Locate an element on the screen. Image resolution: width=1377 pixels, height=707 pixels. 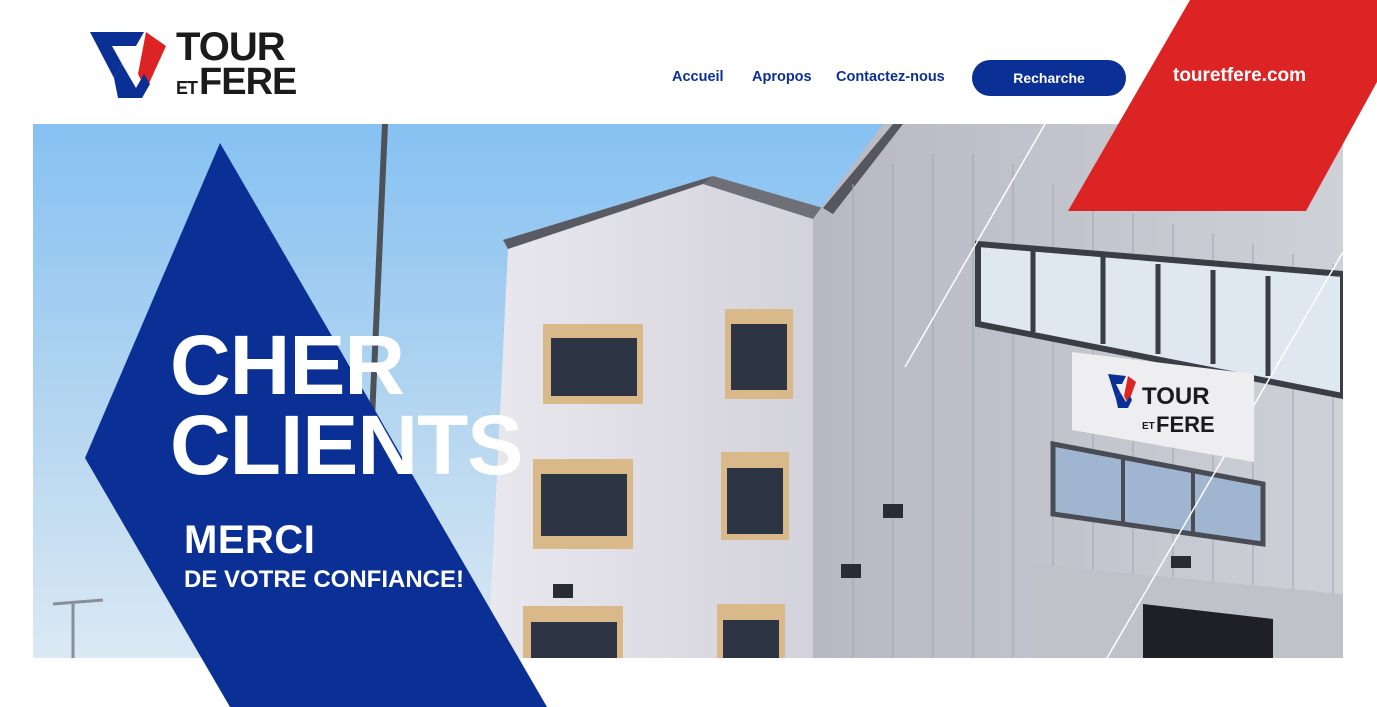
logo-icon is located at coordinates (128, 65).